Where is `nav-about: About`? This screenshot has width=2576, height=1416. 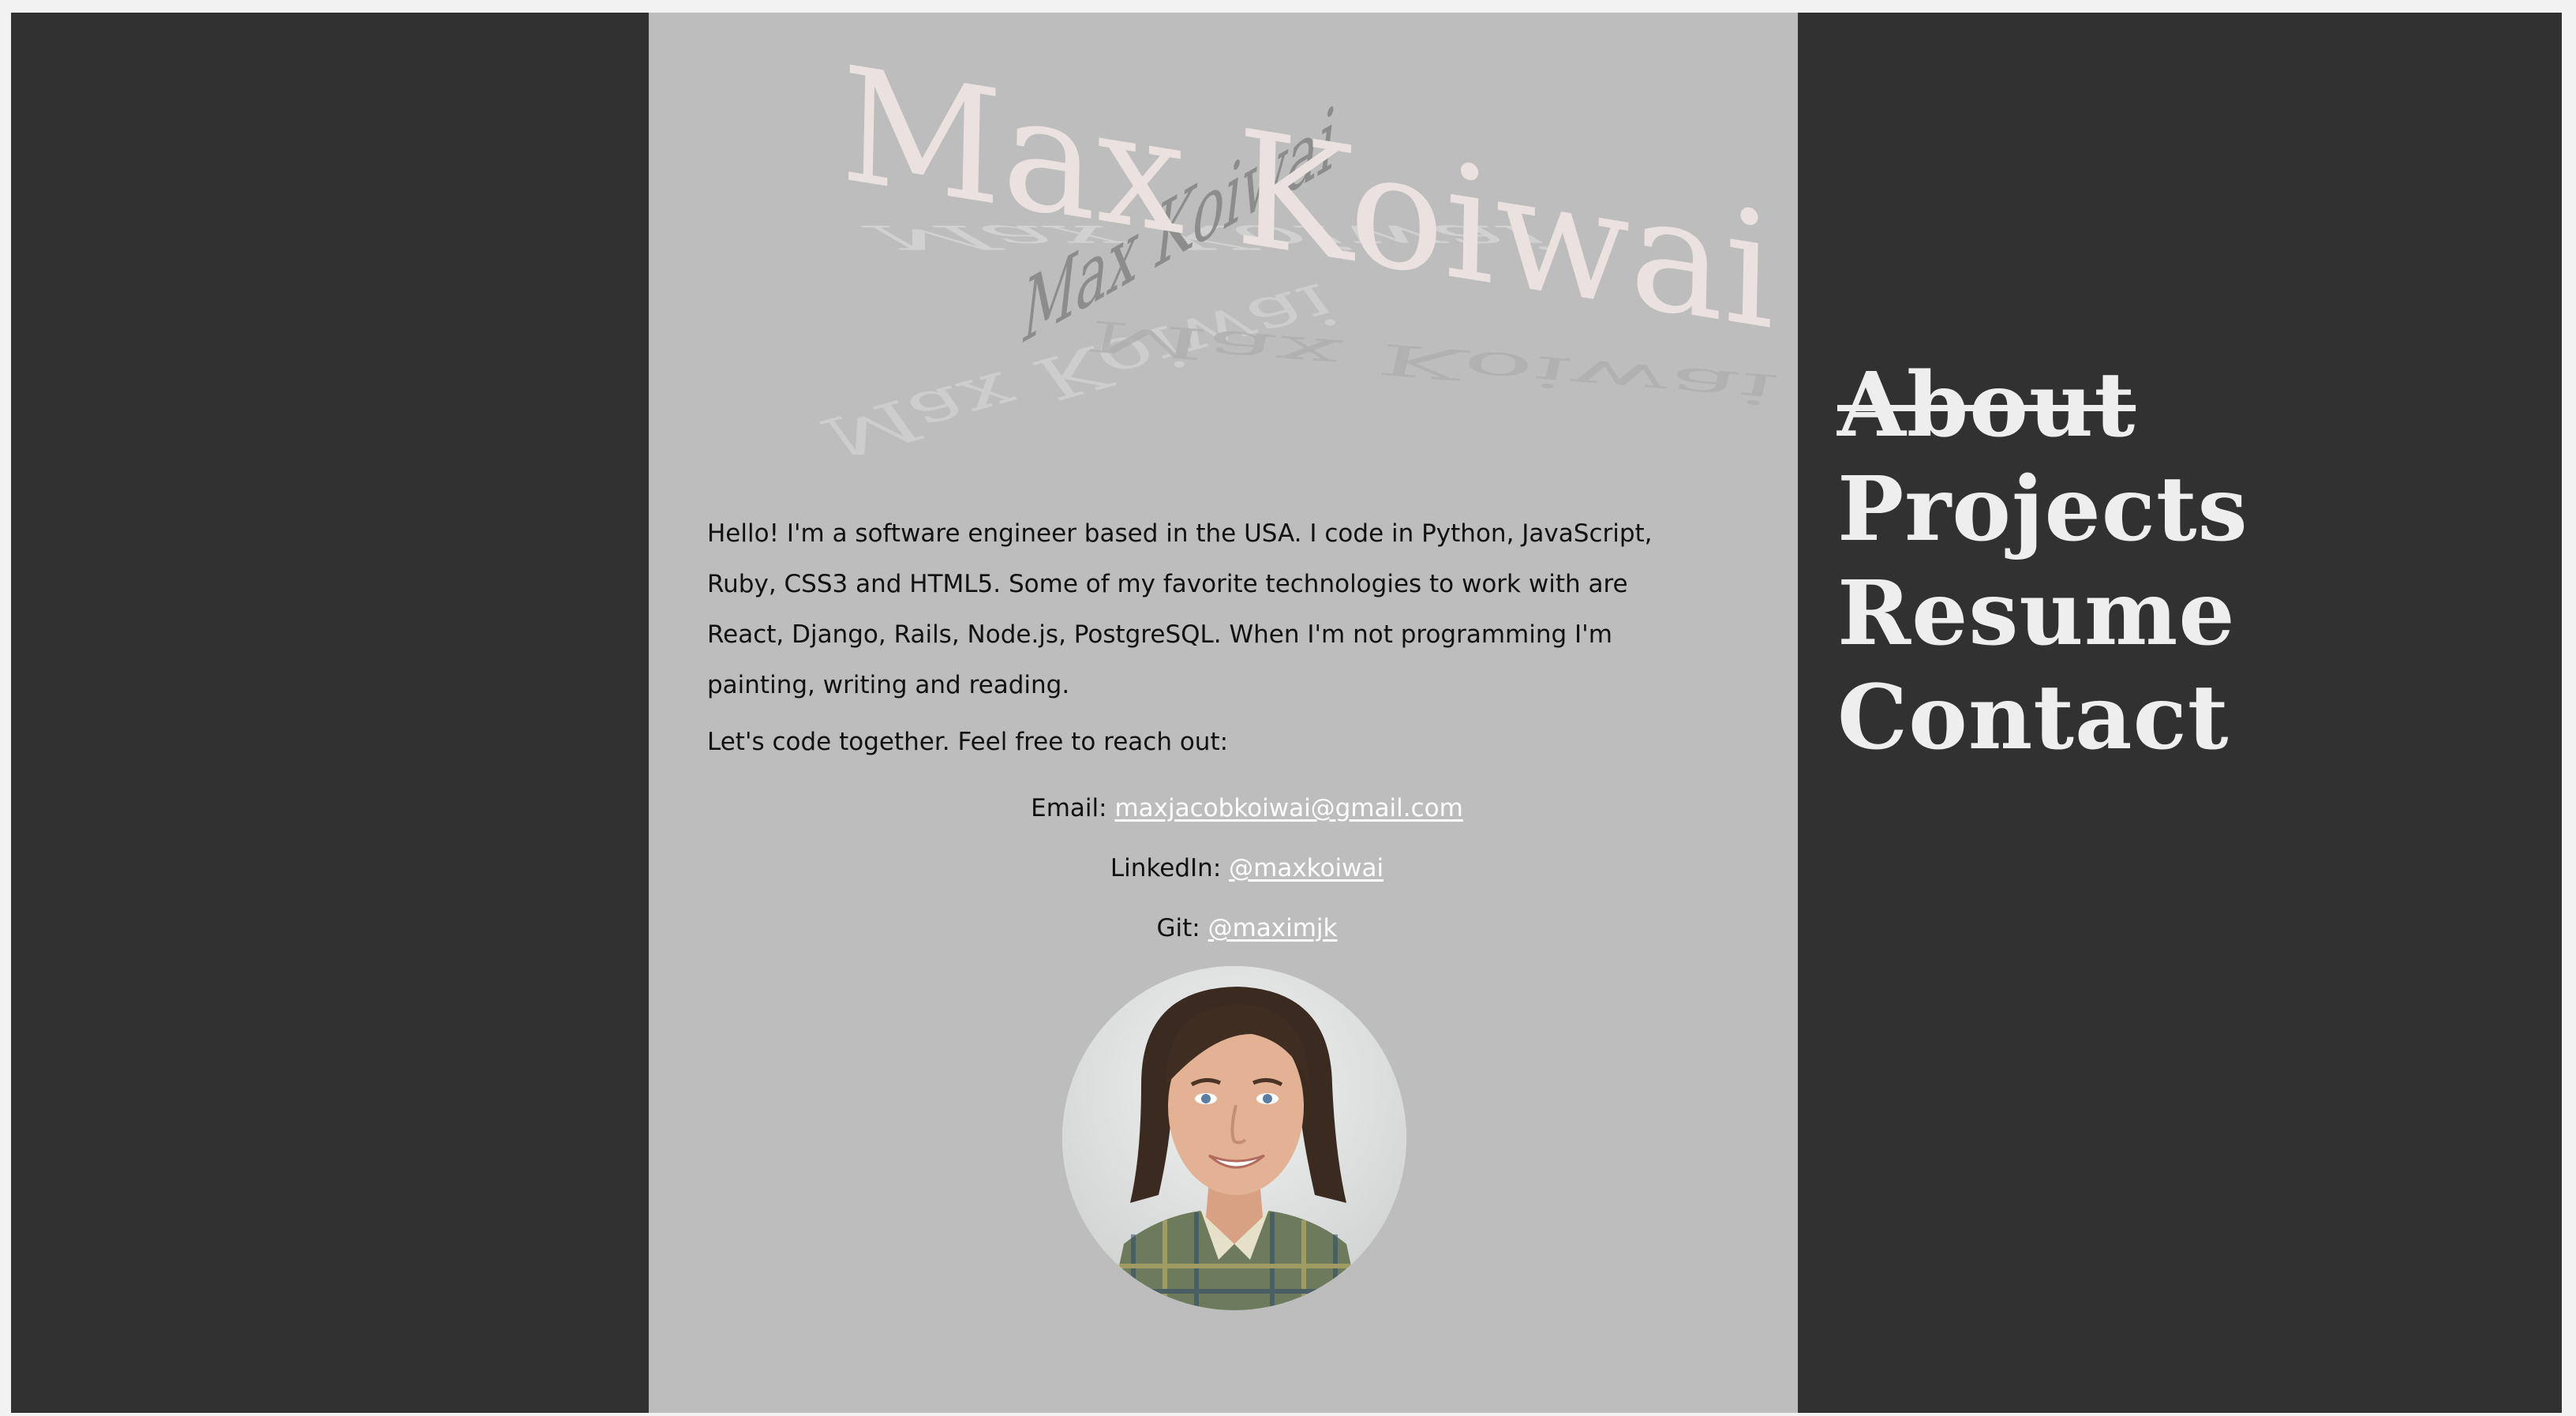 nav-about: About is located at coordinates (2042, 406).